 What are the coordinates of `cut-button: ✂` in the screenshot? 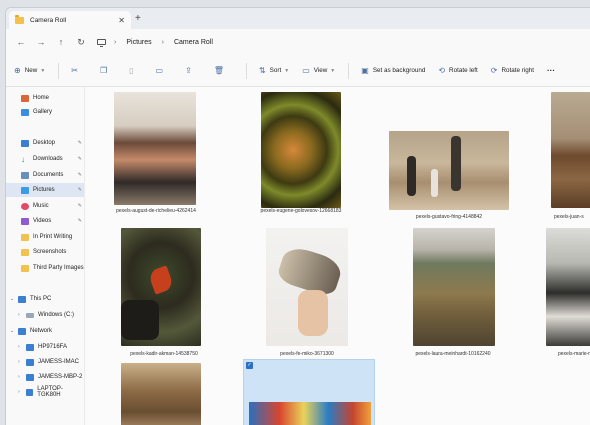 It's located at (76, 70).